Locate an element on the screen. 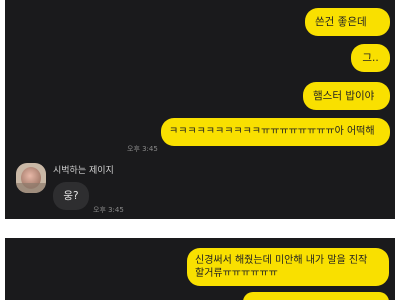 The image size is (400, 300). message-text-line: 할거류ㅠㅠㅠㅠㅠㅠ is located at coordinates (236, 273).